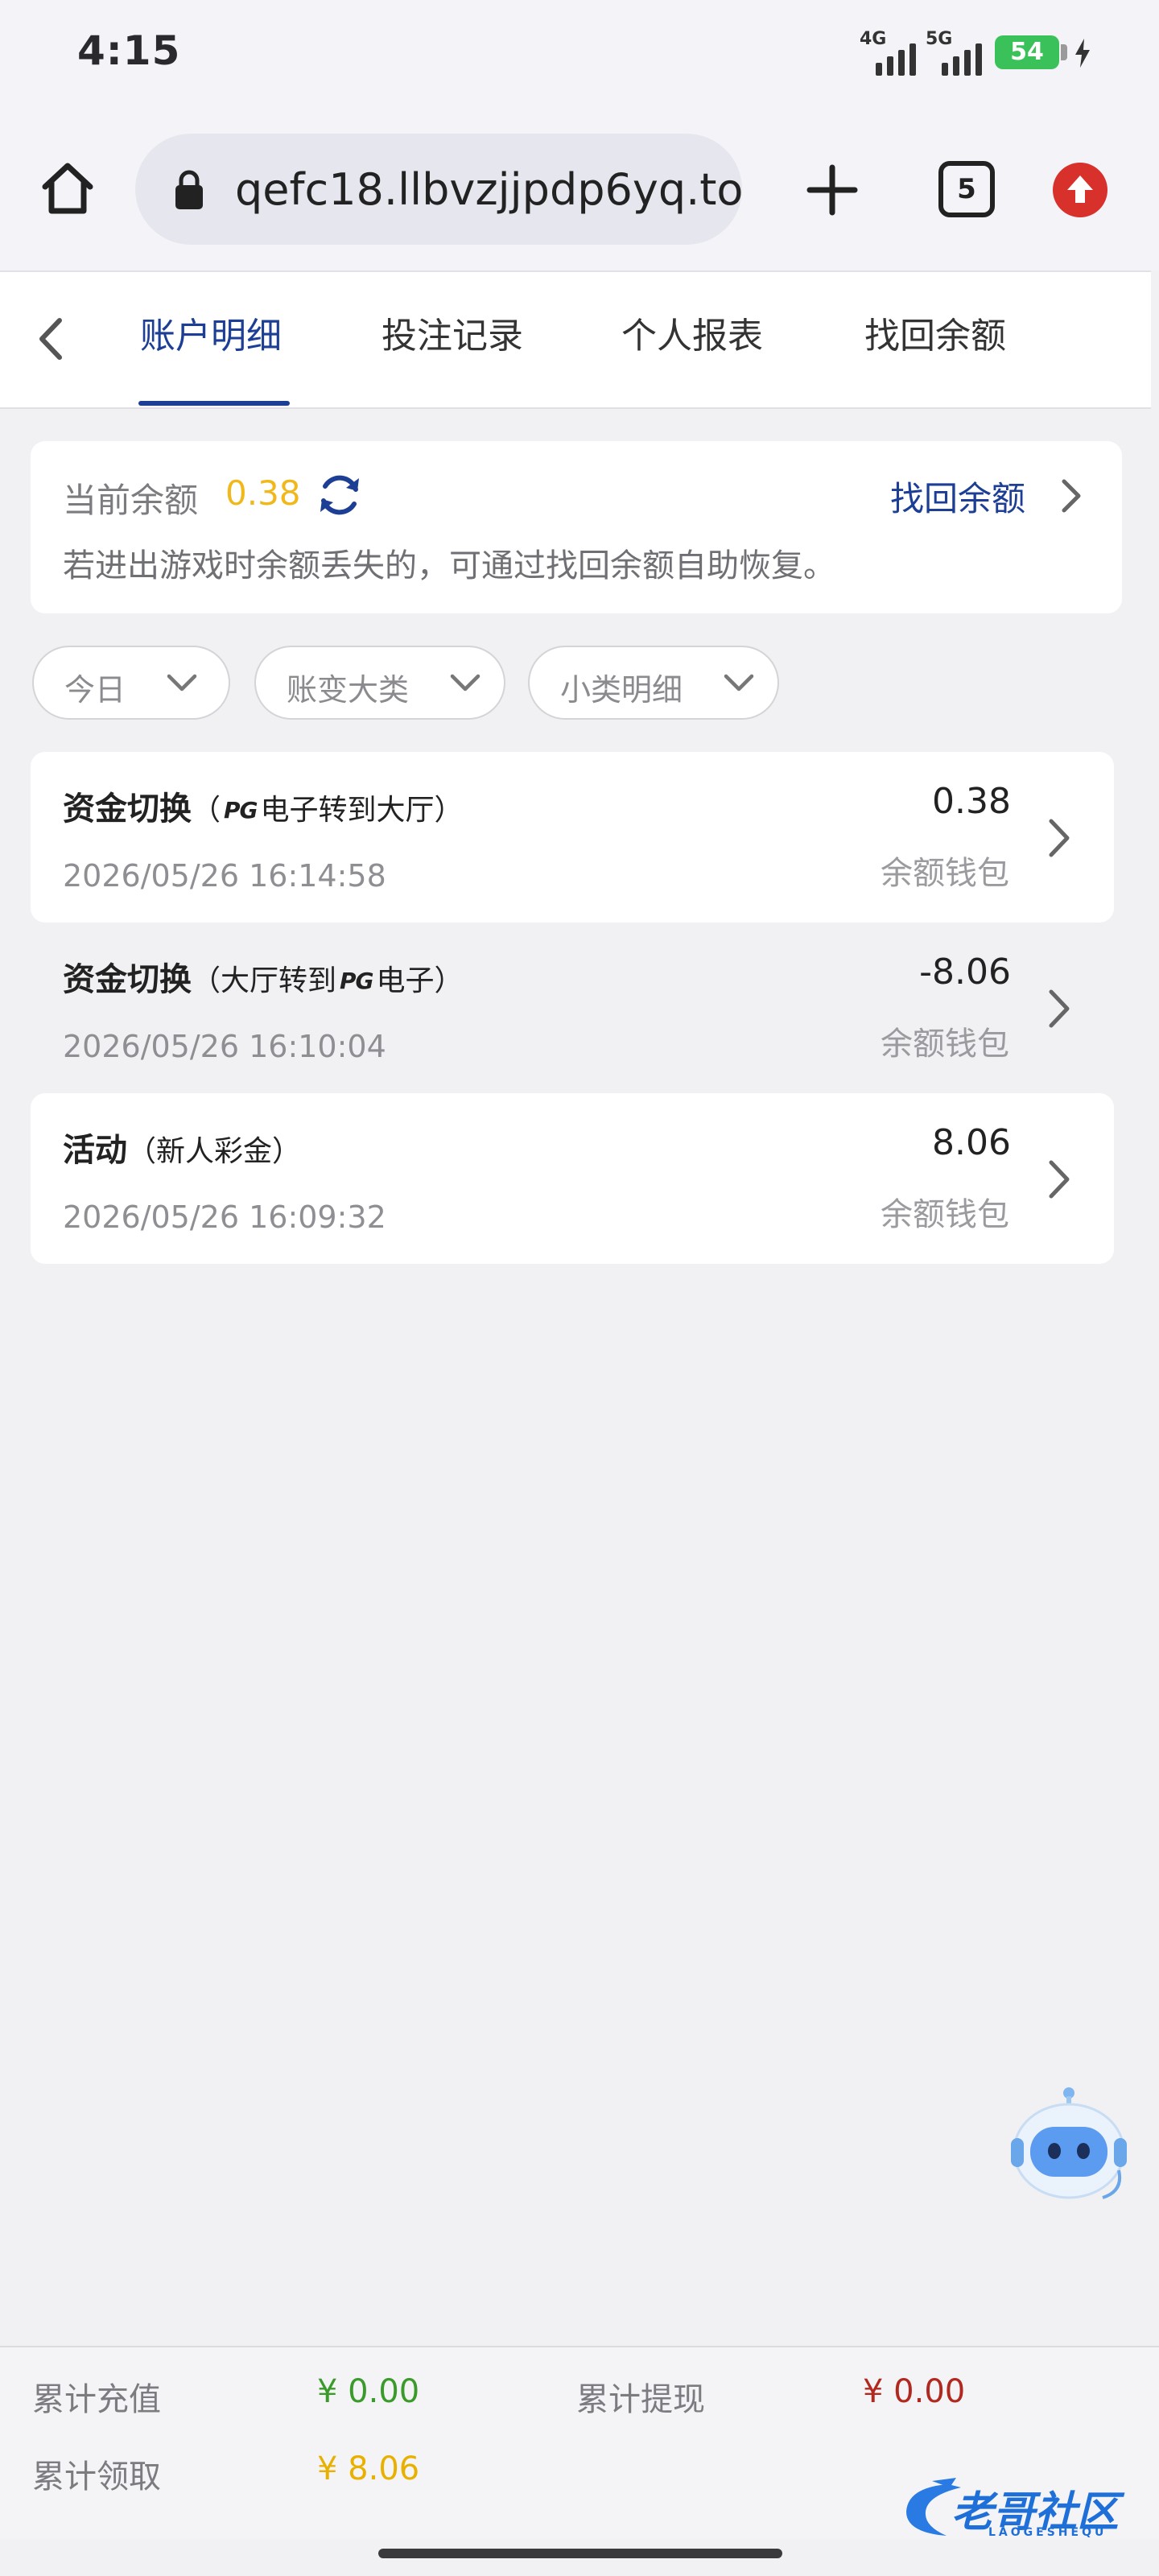  Describe the element at coordinates (95, 690) in the screenshot. I see `filter-date-label: 今日` at that location.